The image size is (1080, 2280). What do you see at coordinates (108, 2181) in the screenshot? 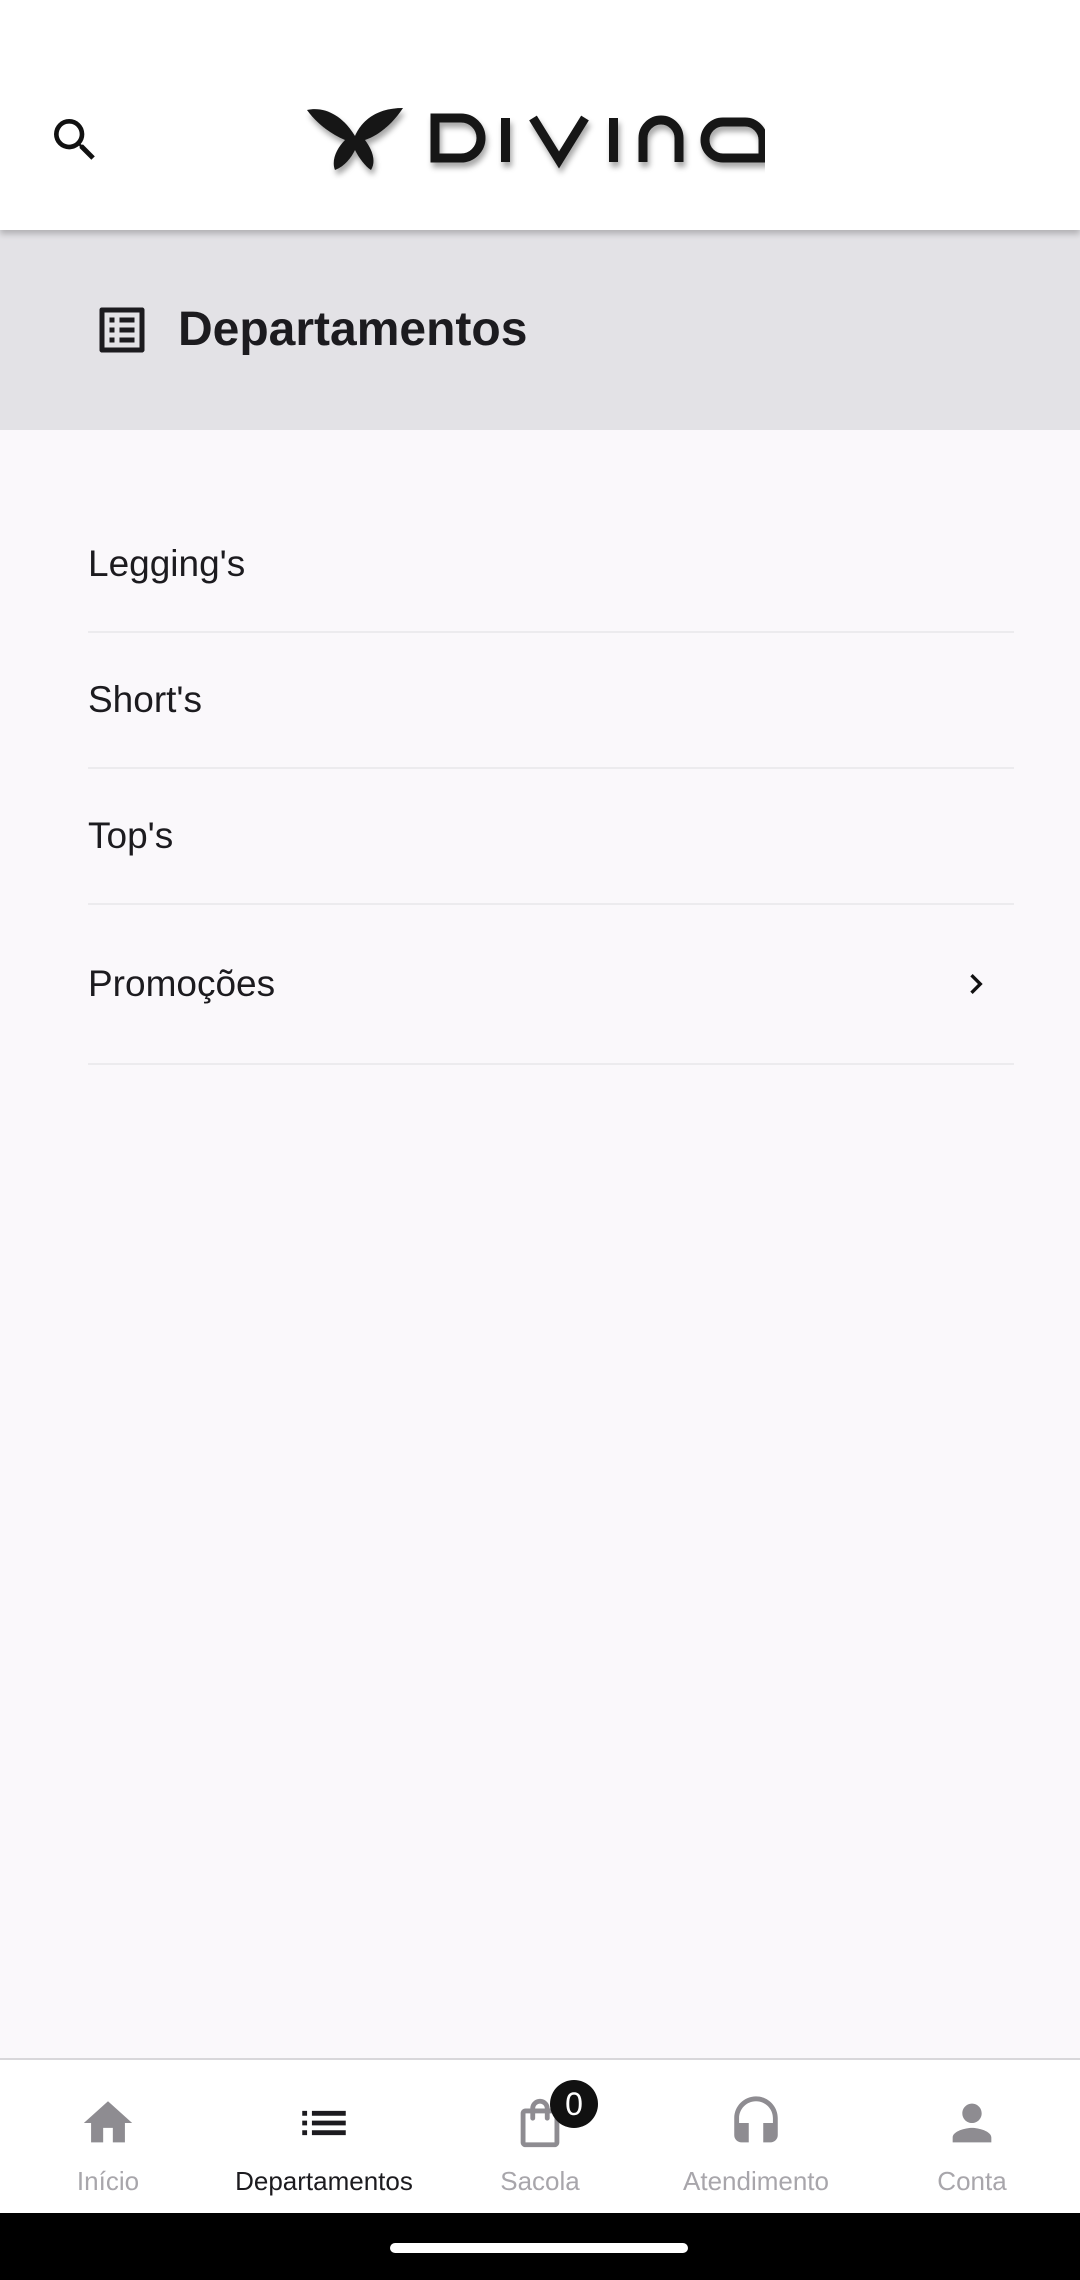
I see `nav-label: Início` at bounding box center [108, 2181].